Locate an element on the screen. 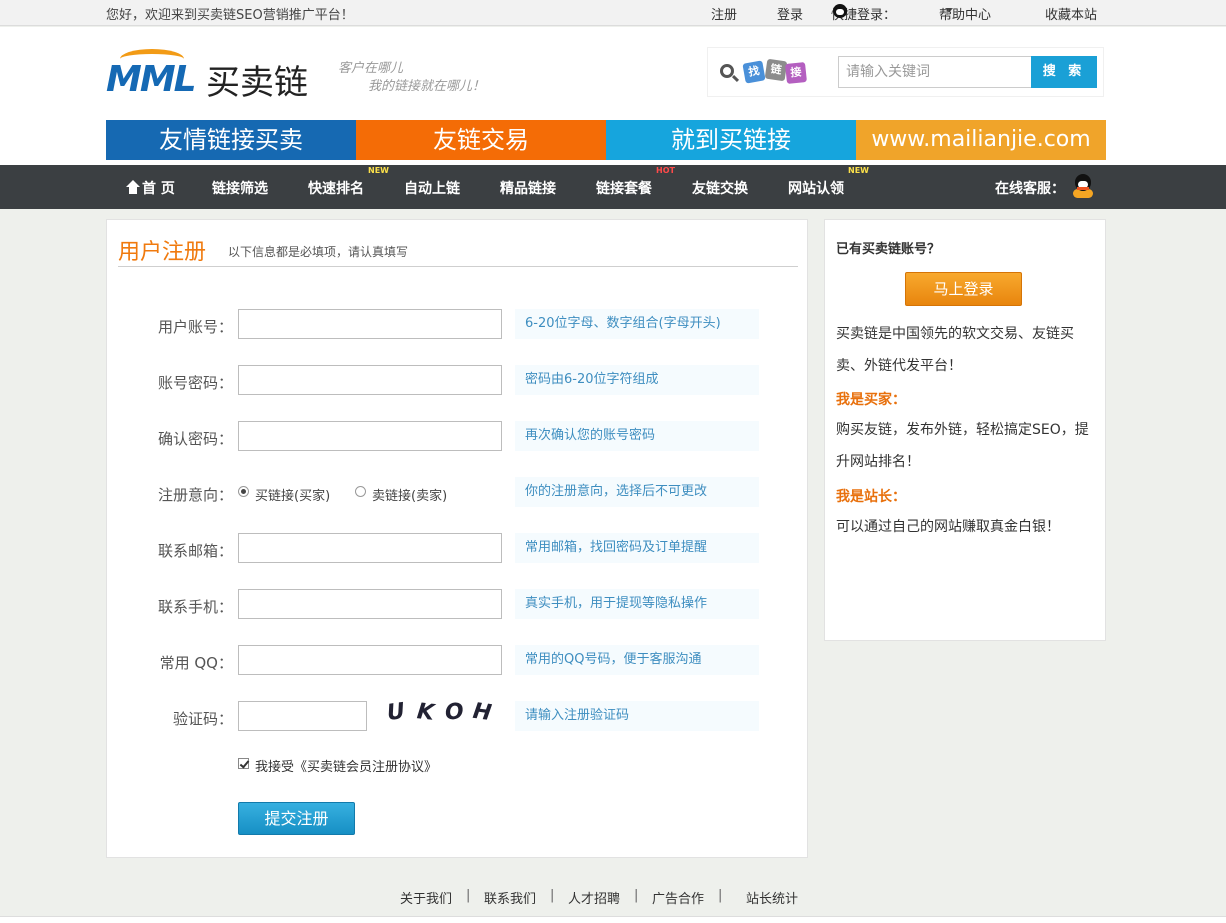 The height and width of the screenshot is (923, 1226). nav-item-home: 首 页 is located at coordinates (150, 188).